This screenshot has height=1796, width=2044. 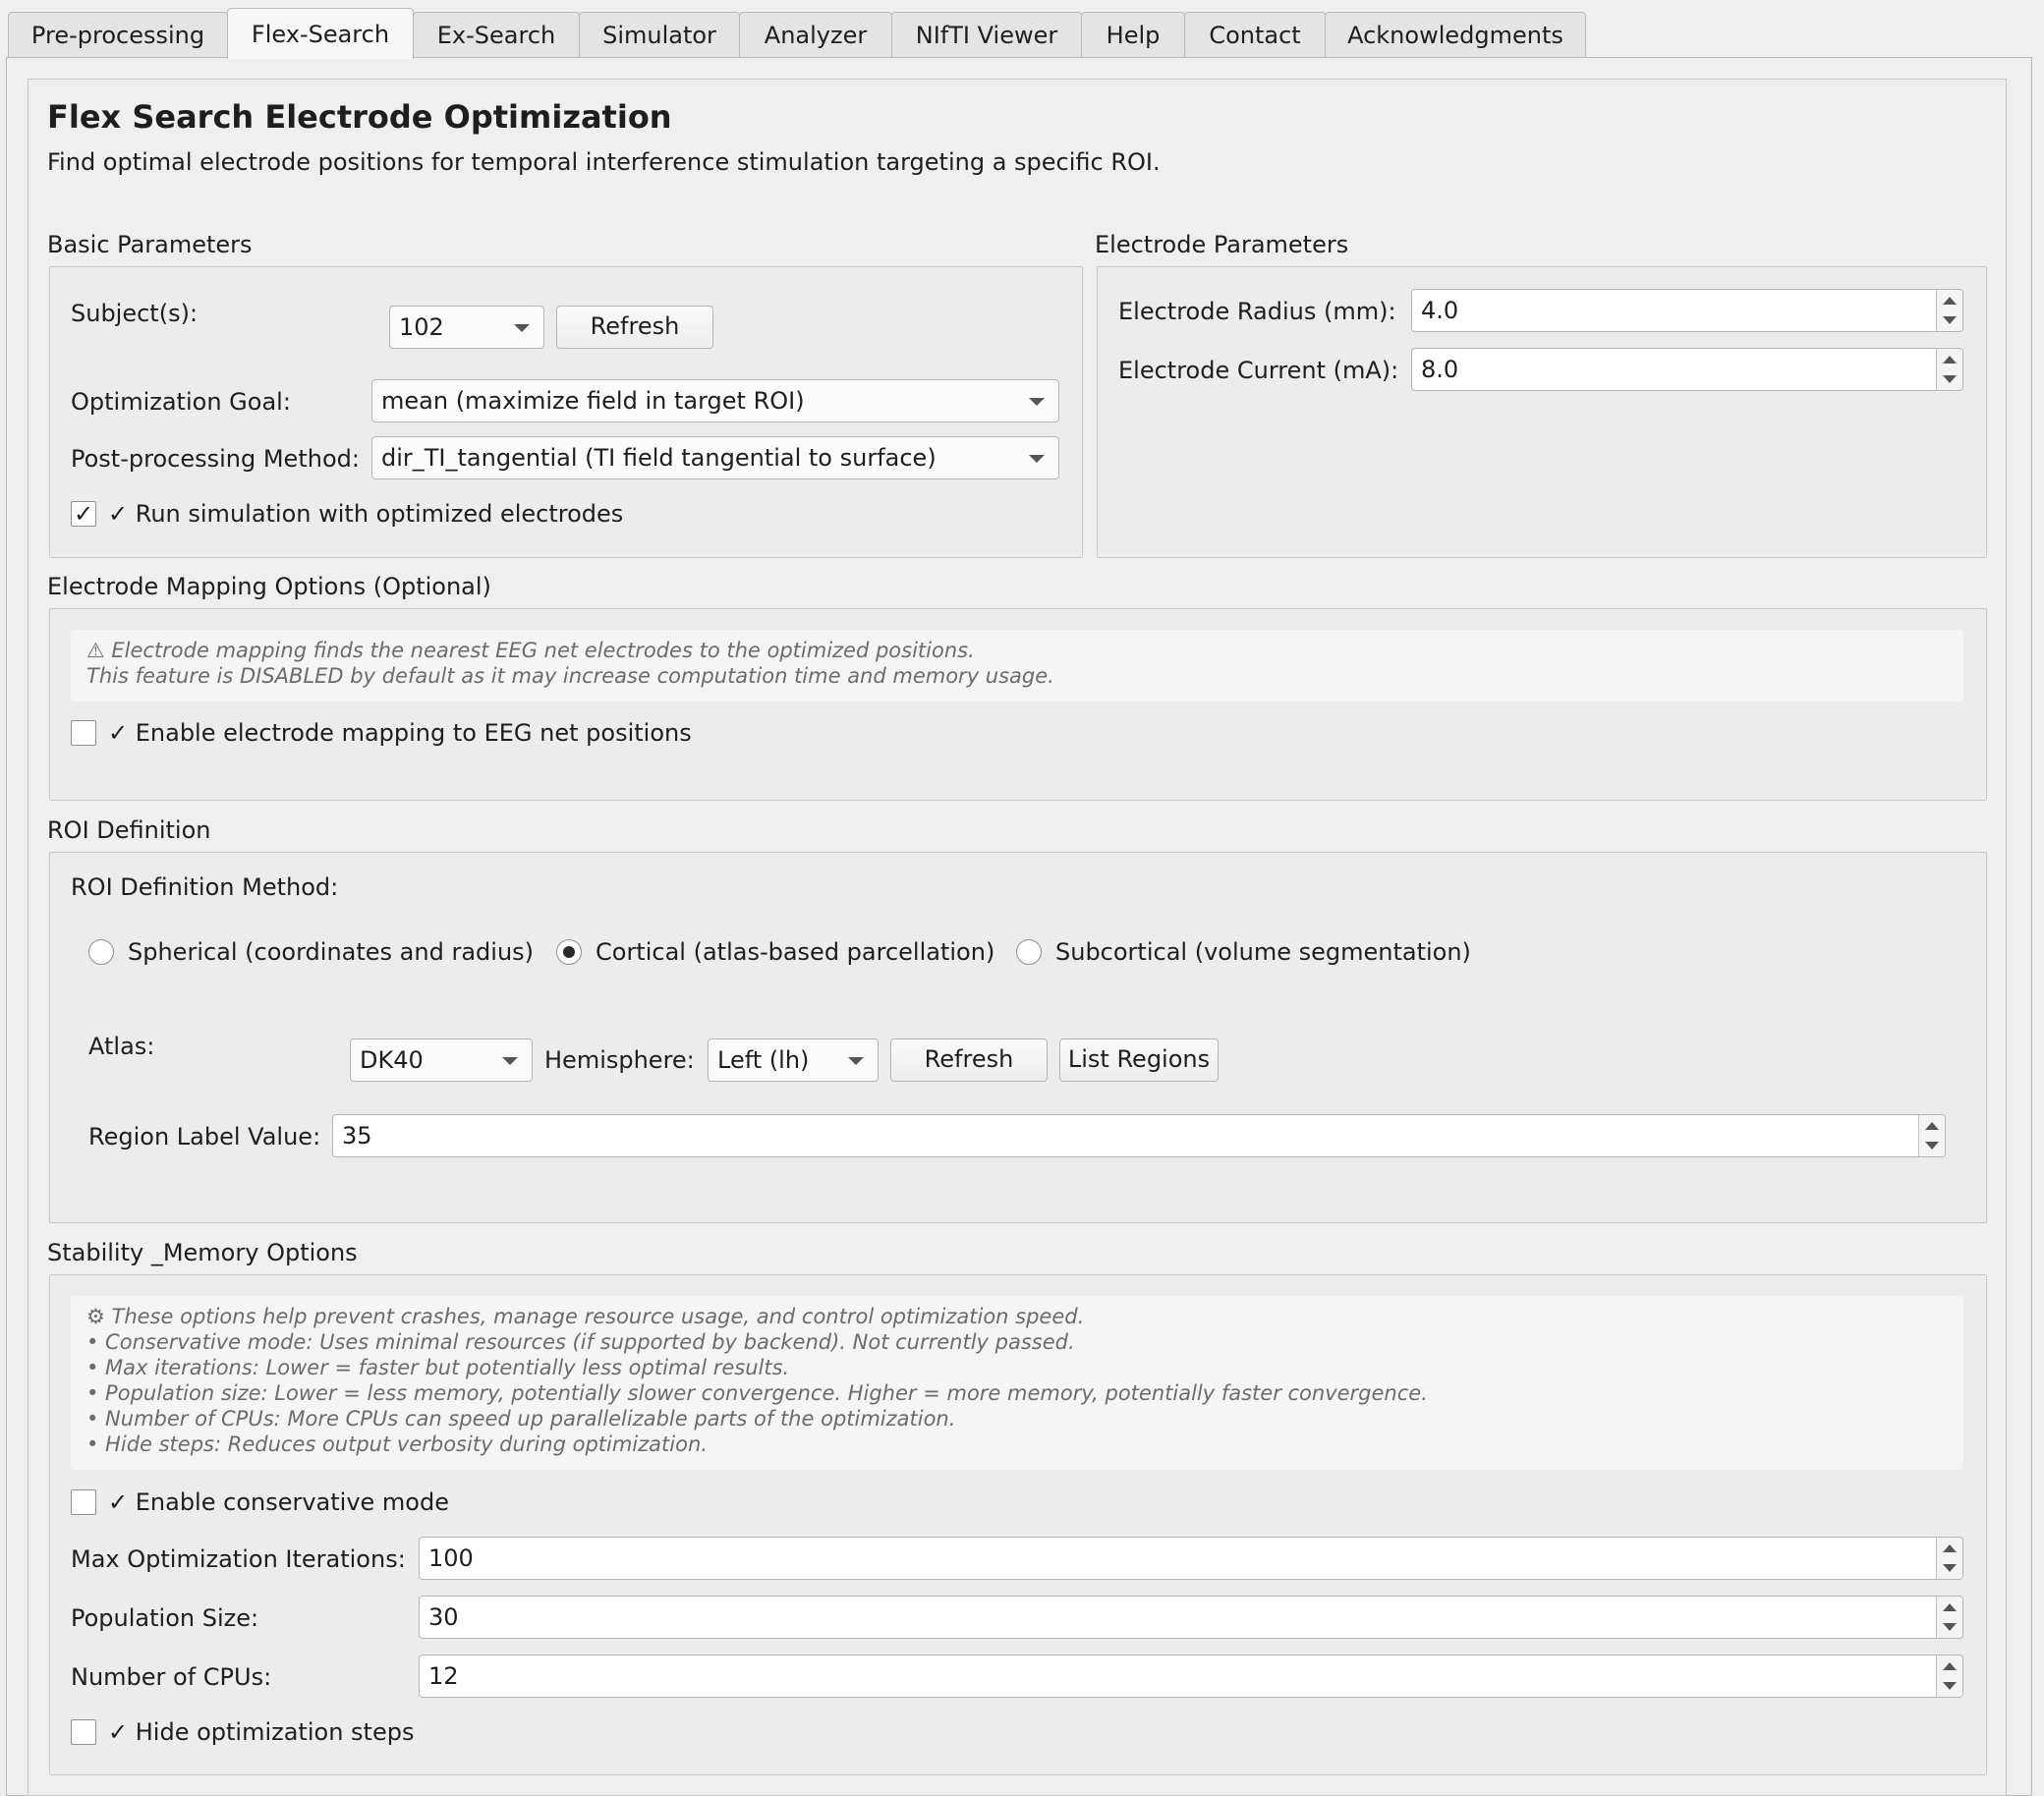 I want to click on electrode-radius-label: Electrode Radius (mm):, so click(x=1257, y=311).